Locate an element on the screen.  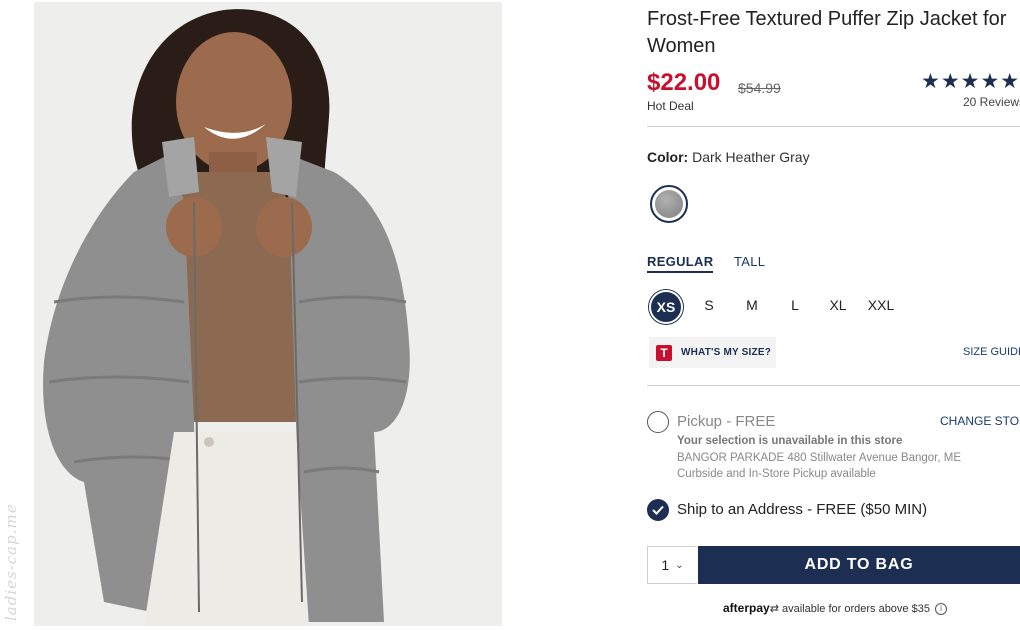
tab-tall: TALL is located at coordinates (749, 261).